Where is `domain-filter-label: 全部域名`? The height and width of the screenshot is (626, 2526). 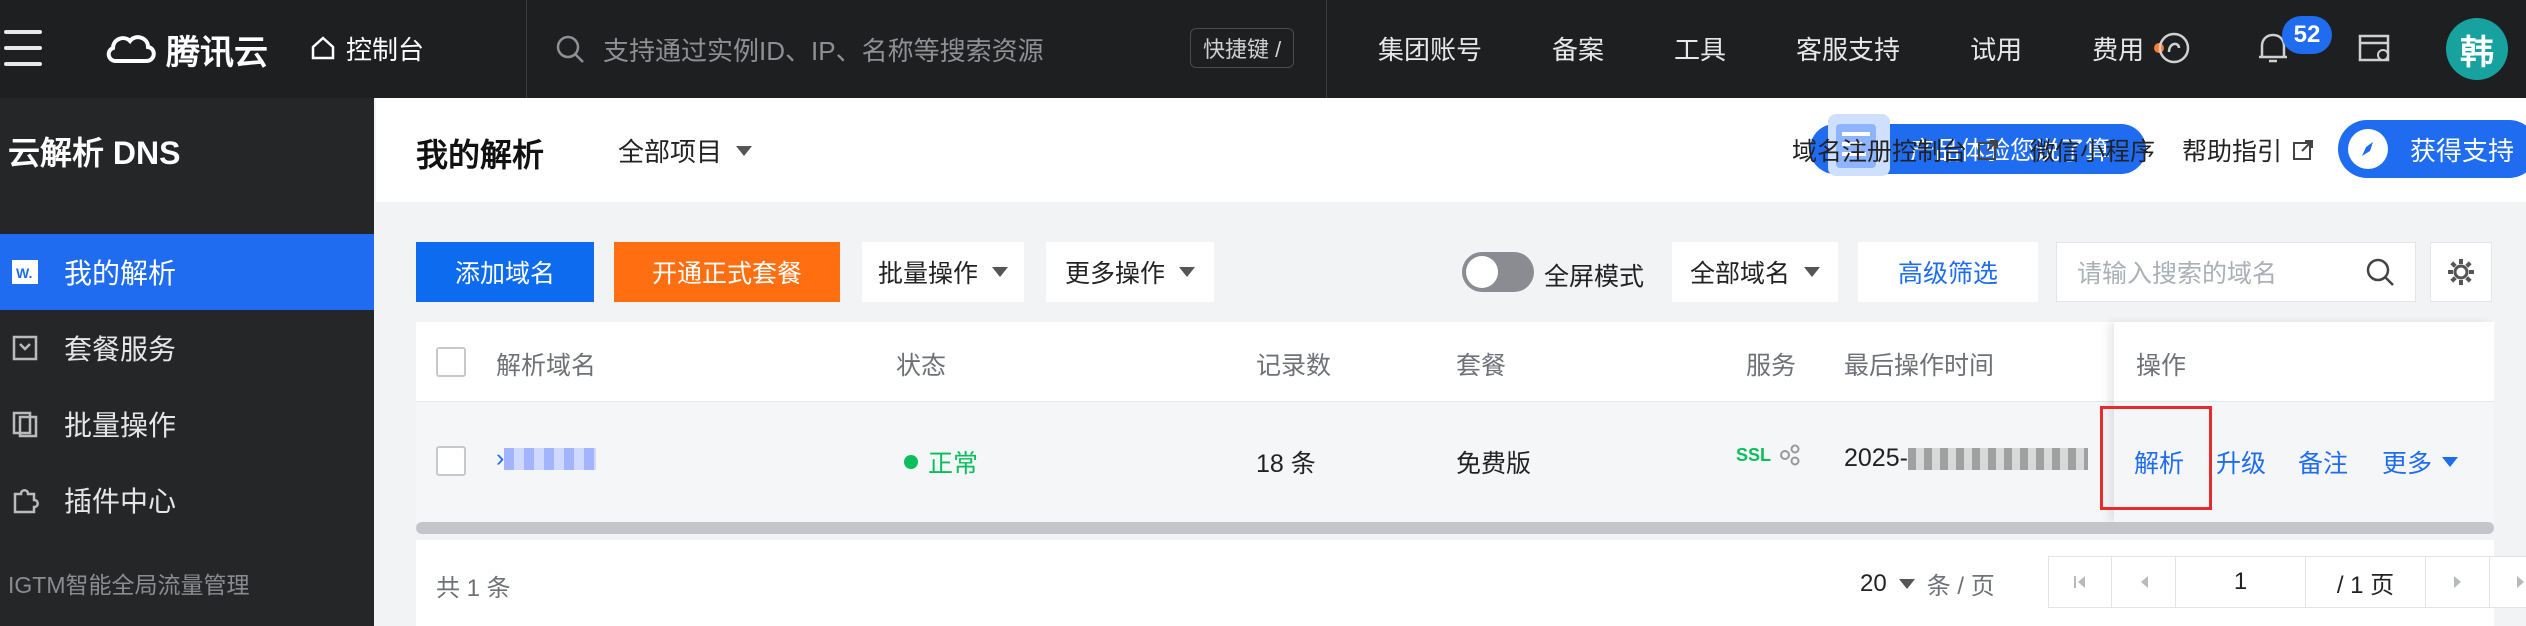 domain-filter-label: 全部域名 is located at coordinates (1739, 274).